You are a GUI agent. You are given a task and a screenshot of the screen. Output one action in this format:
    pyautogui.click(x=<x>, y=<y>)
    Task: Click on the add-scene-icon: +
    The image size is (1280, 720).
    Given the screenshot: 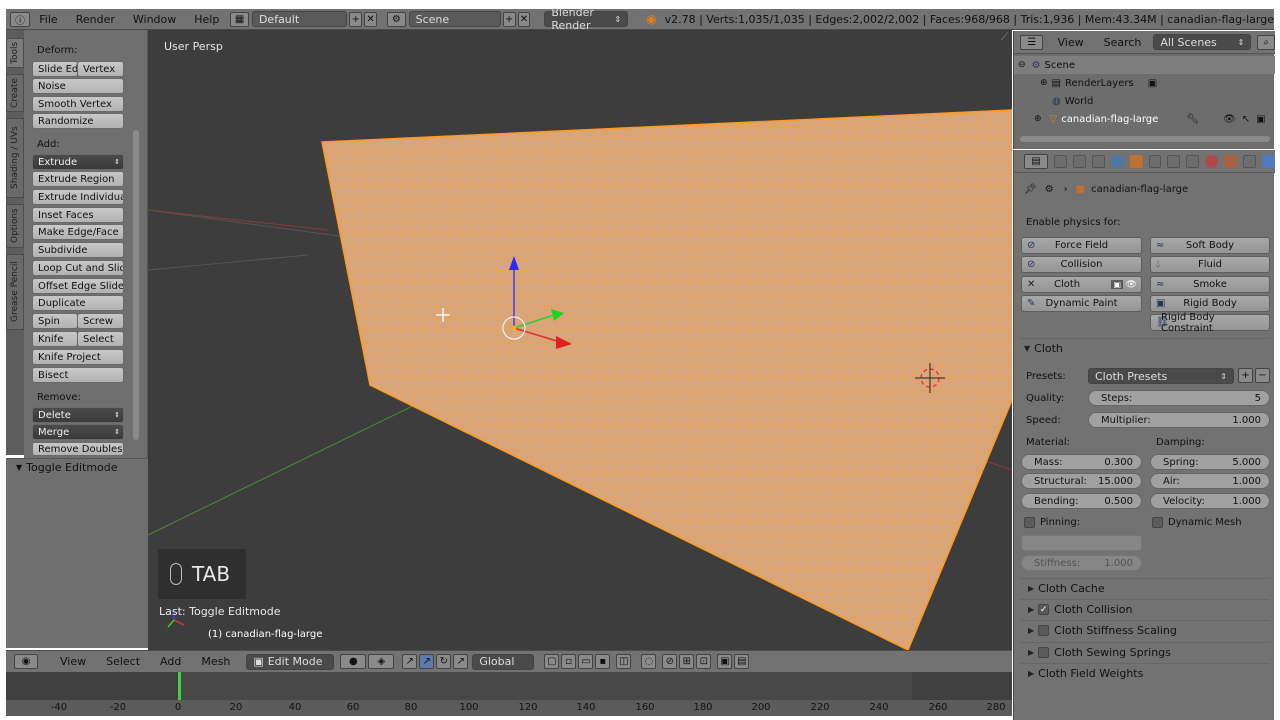 What is the action you would take?
    pyautogui.click(x=509, y=19)
    